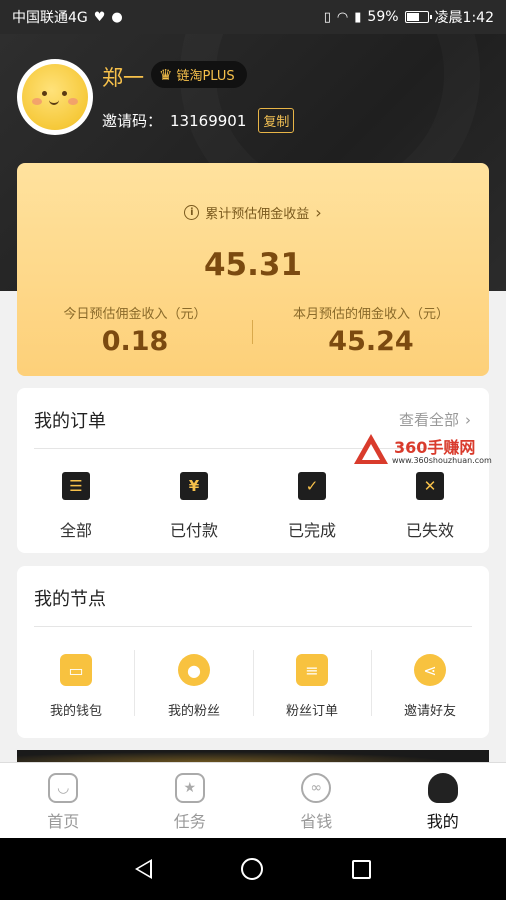 Image resolution: width=506 pixels, height=900 pixels. I want to click on order-status-grid: ☰ 全部 ¥ 已付款 ✓ 已完成 ✕ 已失效, so click(253, 506).